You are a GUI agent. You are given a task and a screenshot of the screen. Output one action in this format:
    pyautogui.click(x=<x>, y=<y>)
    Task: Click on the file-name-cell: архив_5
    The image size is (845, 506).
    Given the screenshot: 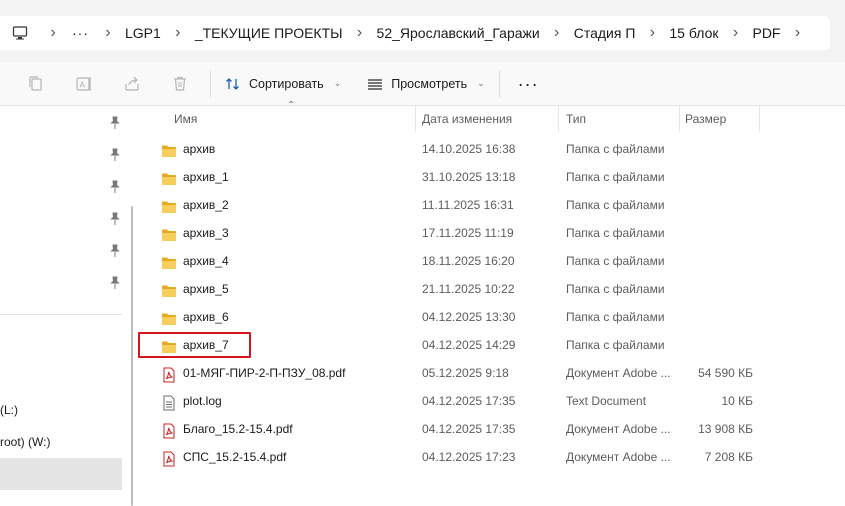 What is the action you would take?
    pyautogui.click(x=288, y=289)
    